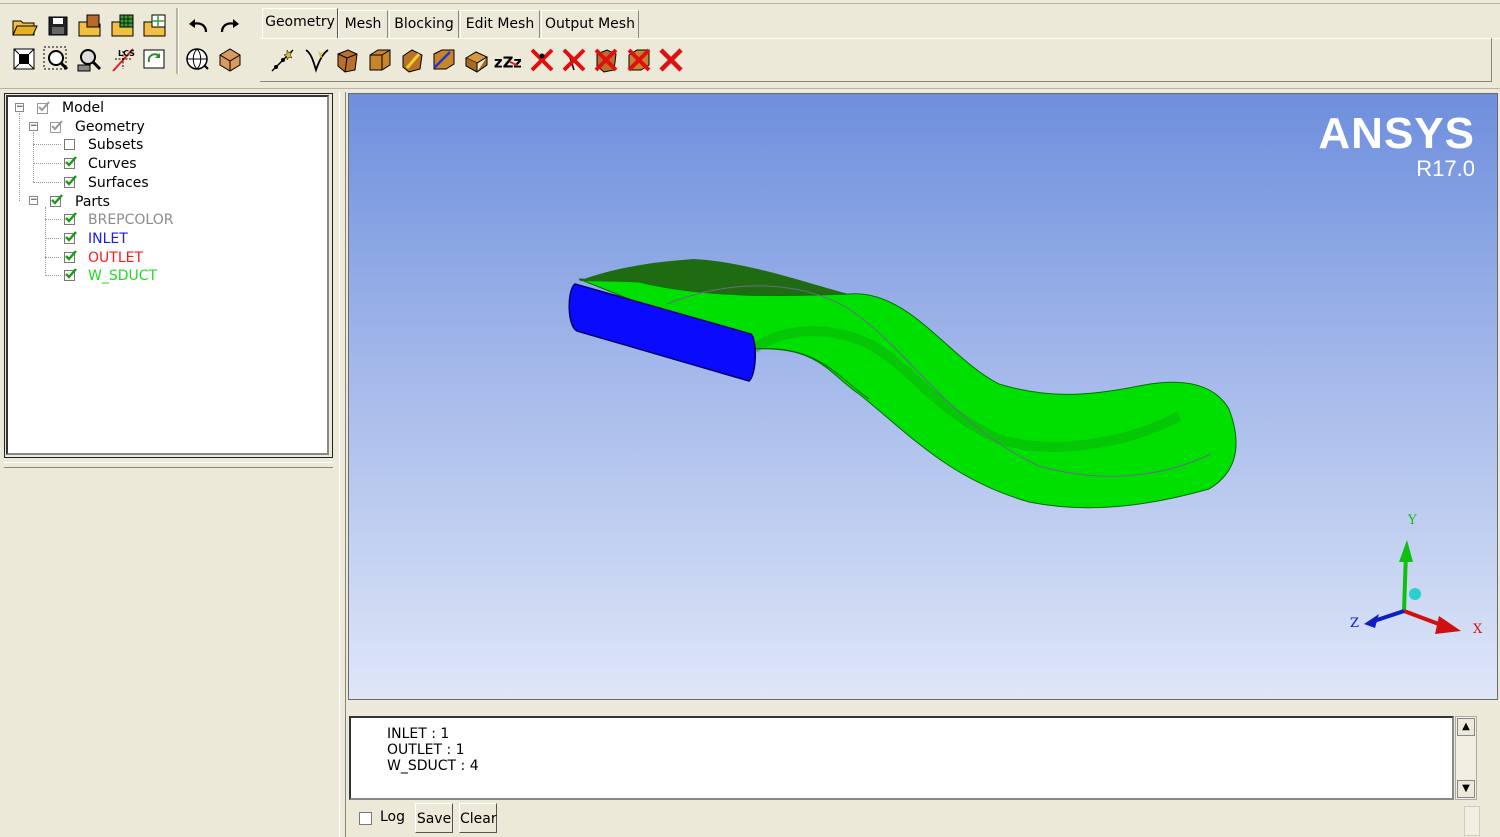 The width and height of the screenshot is (1500, 837). Describe the element at coordinates (1412, 587) in the screenshot. I see `axis-triad` at that location.